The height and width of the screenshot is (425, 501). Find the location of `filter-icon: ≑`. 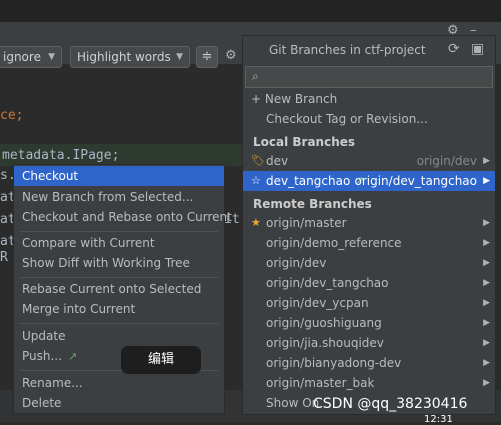

filter-icon: ≑ is located at coordinates (207, 57).